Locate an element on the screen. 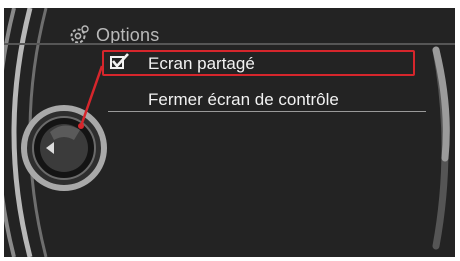  menu-divider is located at coordinates (267, 111).